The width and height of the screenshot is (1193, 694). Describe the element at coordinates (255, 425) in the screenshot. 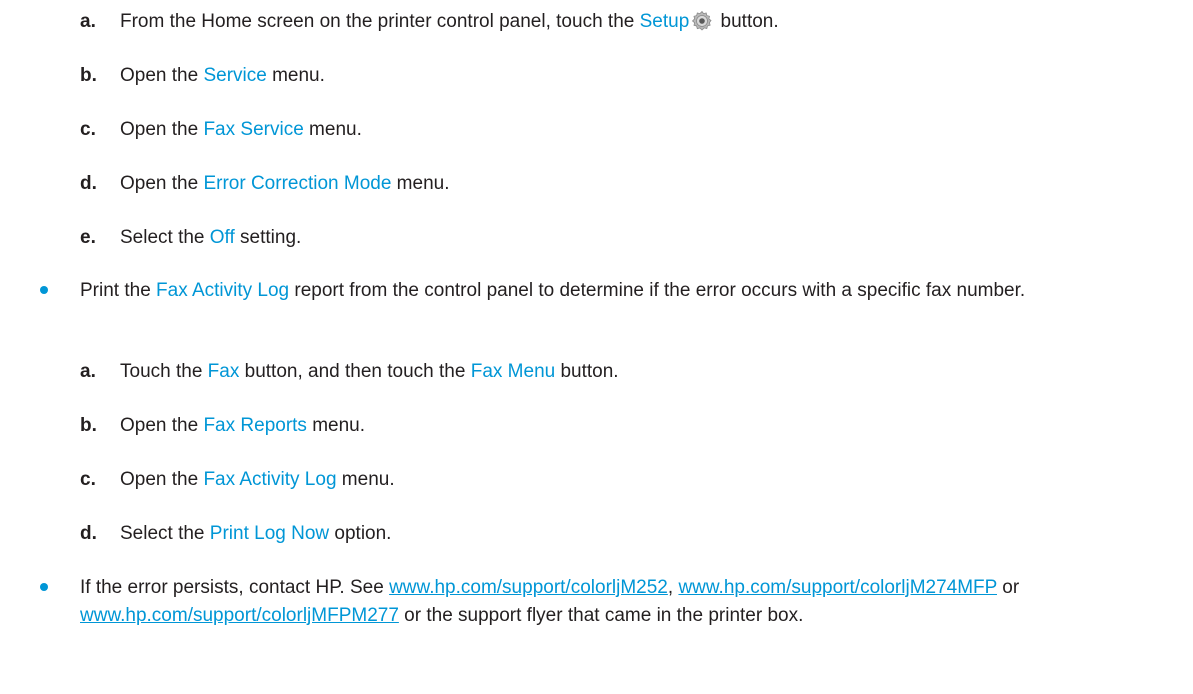

I see `fax-reports-menu-label: Fax Reports` at that location.